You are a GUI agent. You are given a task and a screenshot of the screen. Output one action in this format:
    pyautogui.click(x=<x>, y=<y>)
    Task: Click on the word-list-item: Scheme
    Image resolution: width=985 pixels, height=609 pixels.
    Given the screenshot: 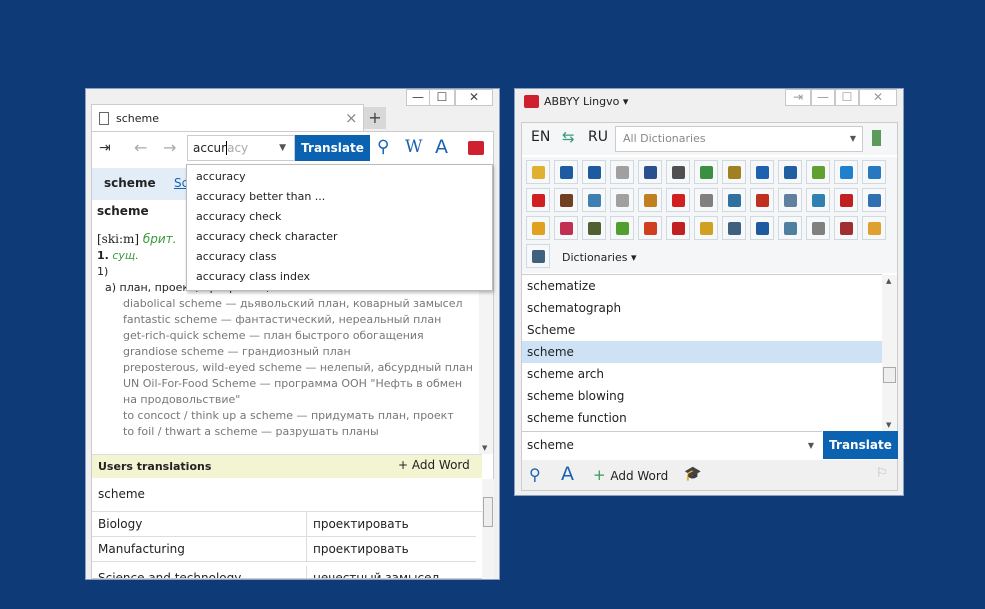 What is the action you would take?
    pyautogui.click(x=702, y=330)
    